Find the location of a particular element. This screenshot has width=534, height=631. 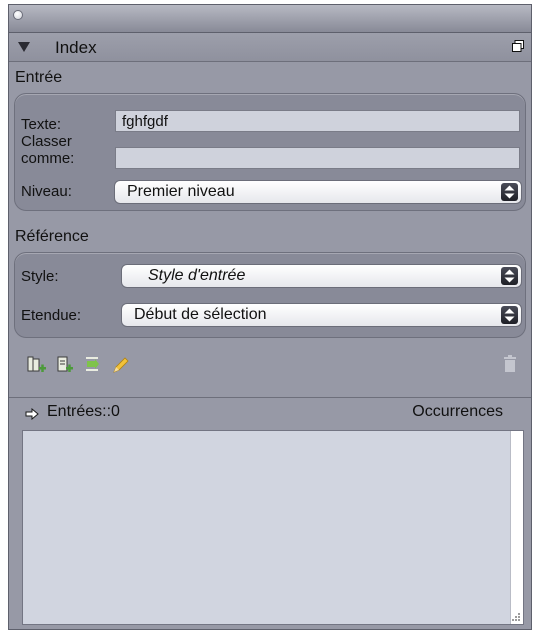

texte-label: Texte: is located at coordinates (41, 124).